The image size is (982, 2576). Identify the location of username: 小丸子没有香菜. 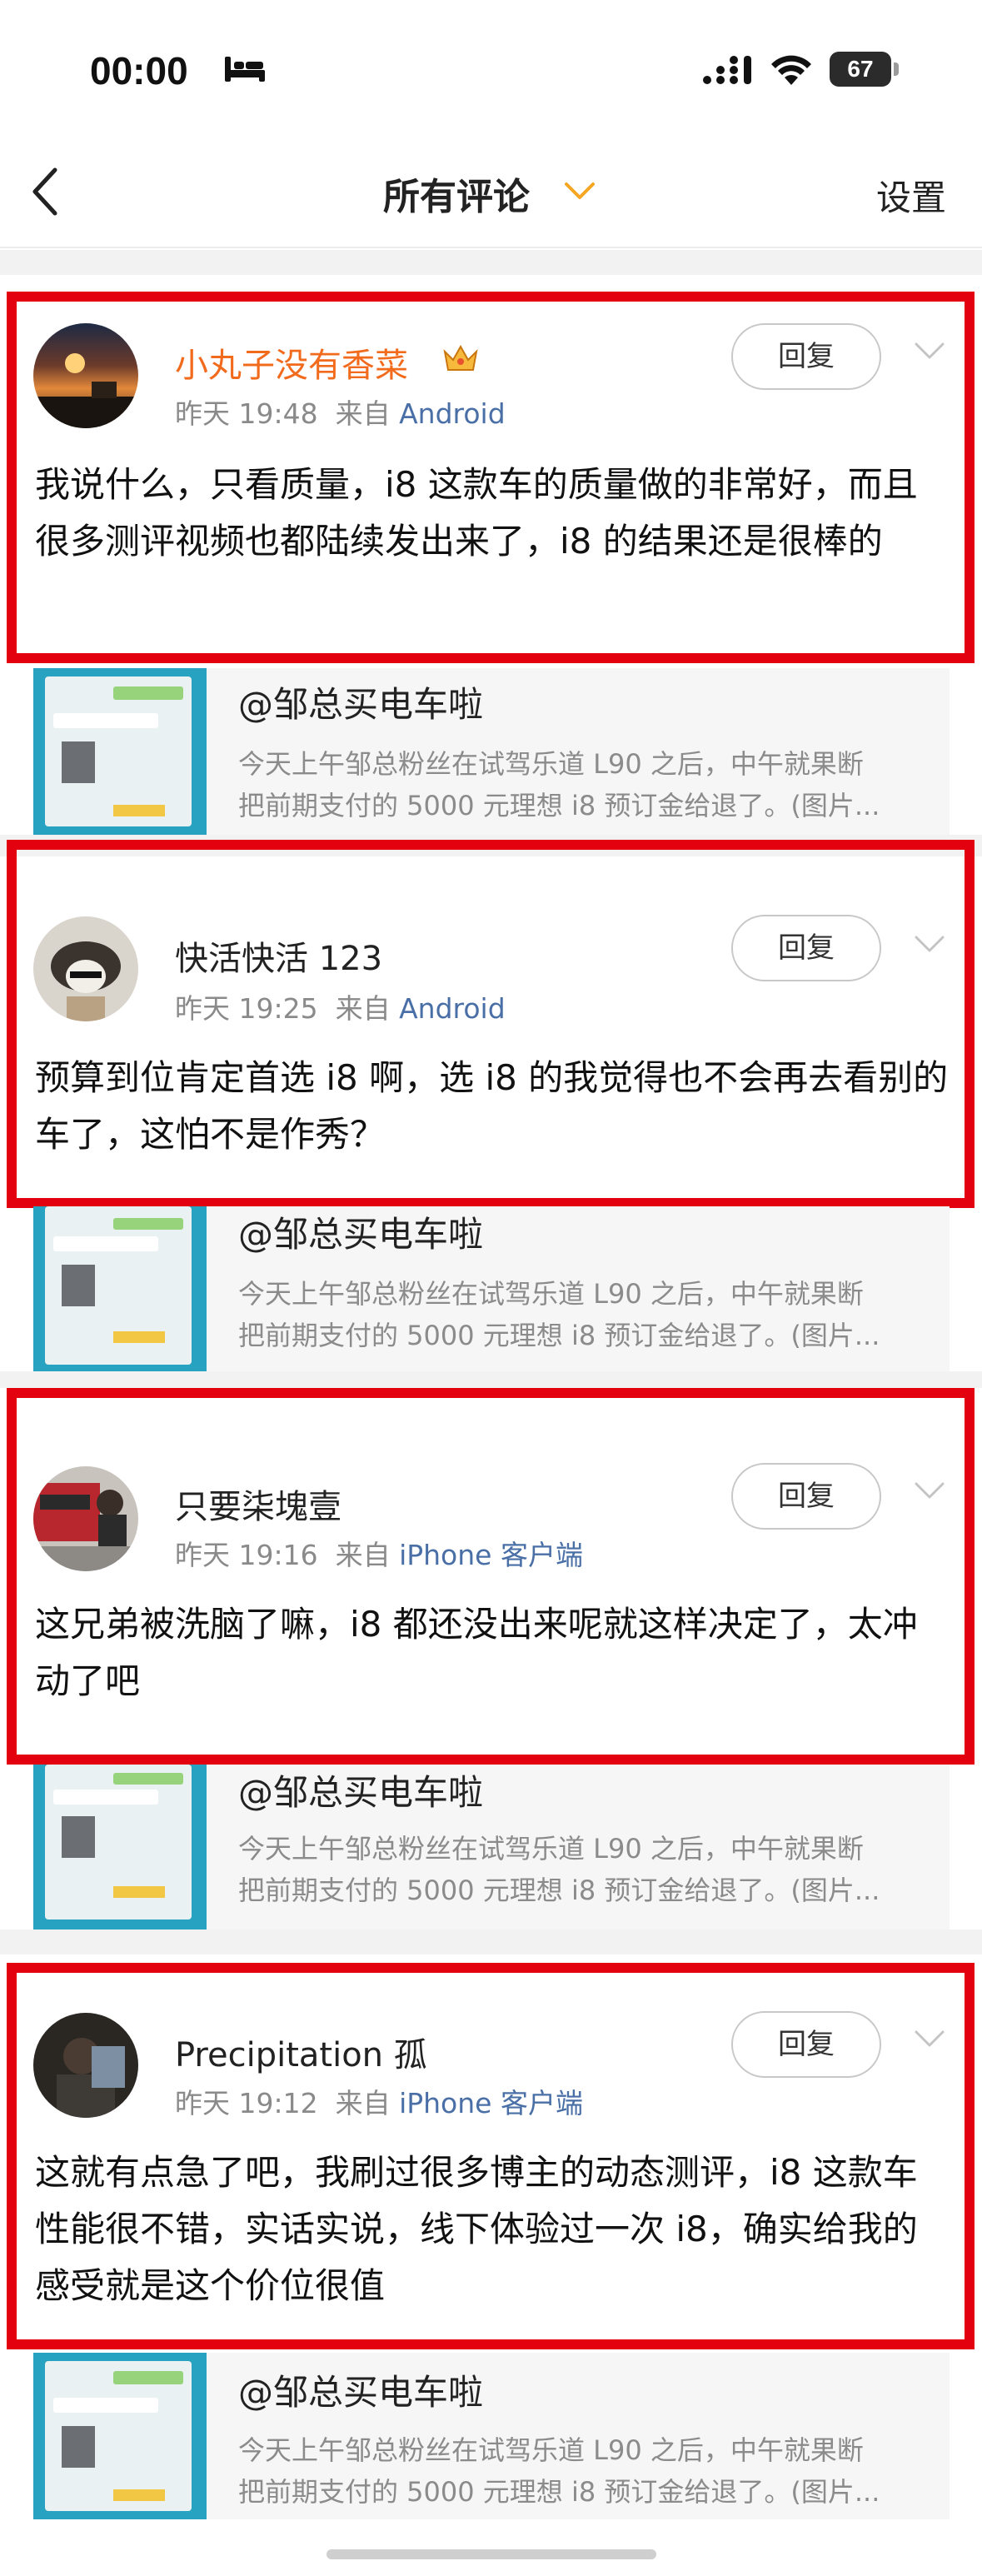
(291, 362).